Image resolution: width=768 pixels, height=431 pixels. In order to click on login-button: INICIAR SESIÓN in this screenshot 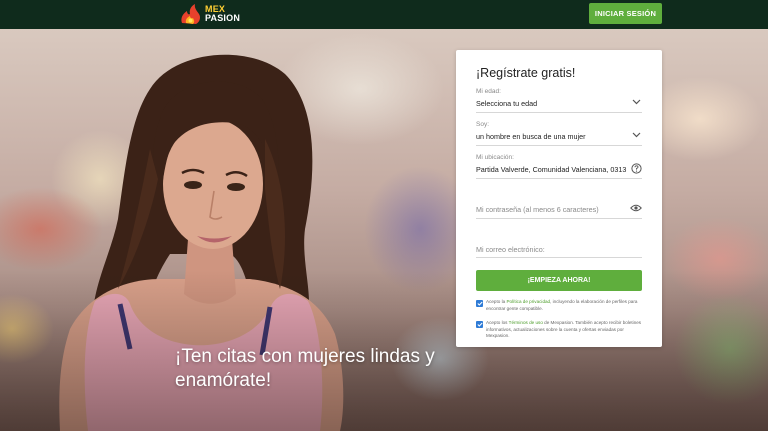, I will do `click(625, 13)`.